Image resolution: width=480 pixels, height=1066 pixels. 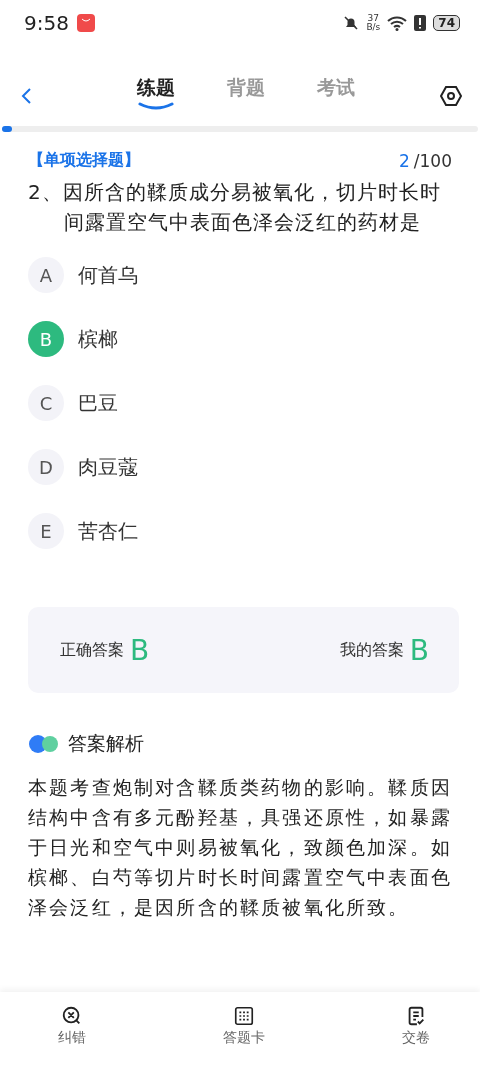 What do you see at coordinates (84, 160) in the screenshot?
I see `question-type: 【单项选择题】` at bounding box center [84, 160].